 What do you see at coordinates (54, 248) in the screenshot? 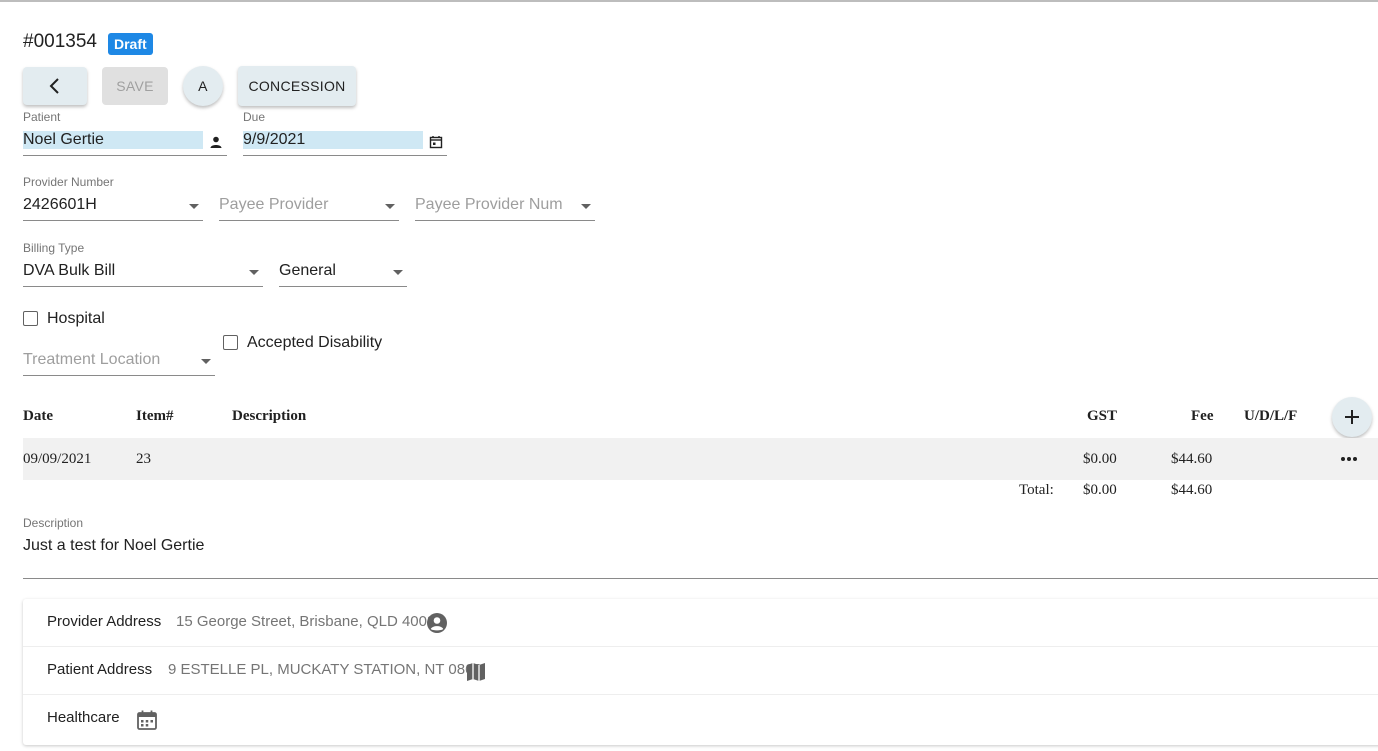
I see `billing-type-label: Billing Type` at bounding box center [54, 248].